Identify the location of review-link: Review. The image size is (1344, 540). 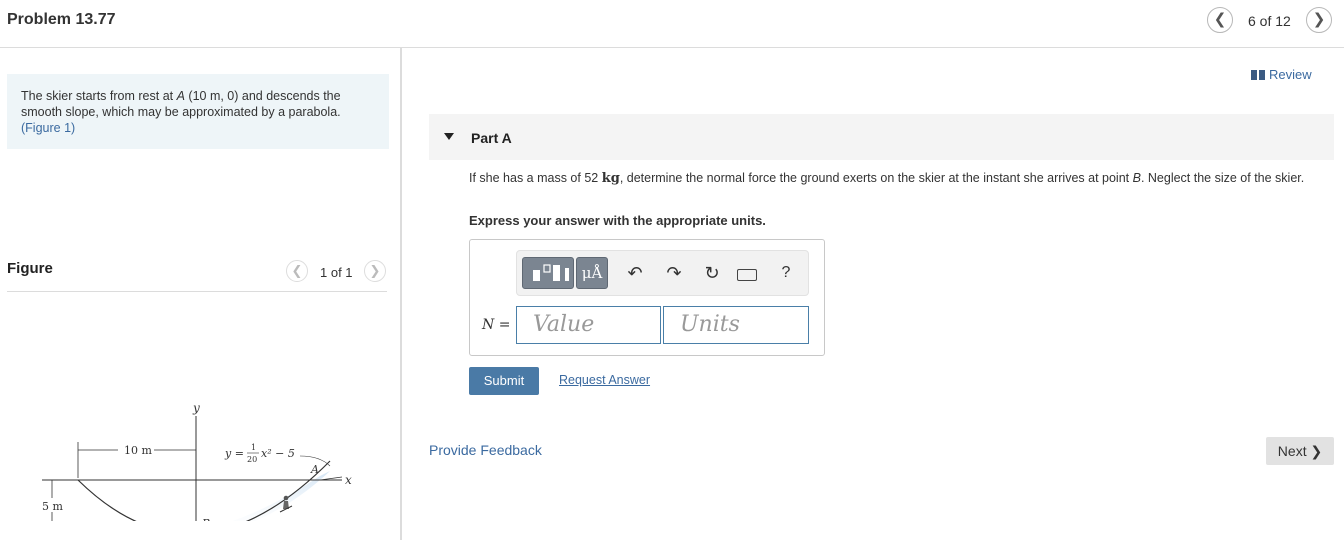
(1281, 74).